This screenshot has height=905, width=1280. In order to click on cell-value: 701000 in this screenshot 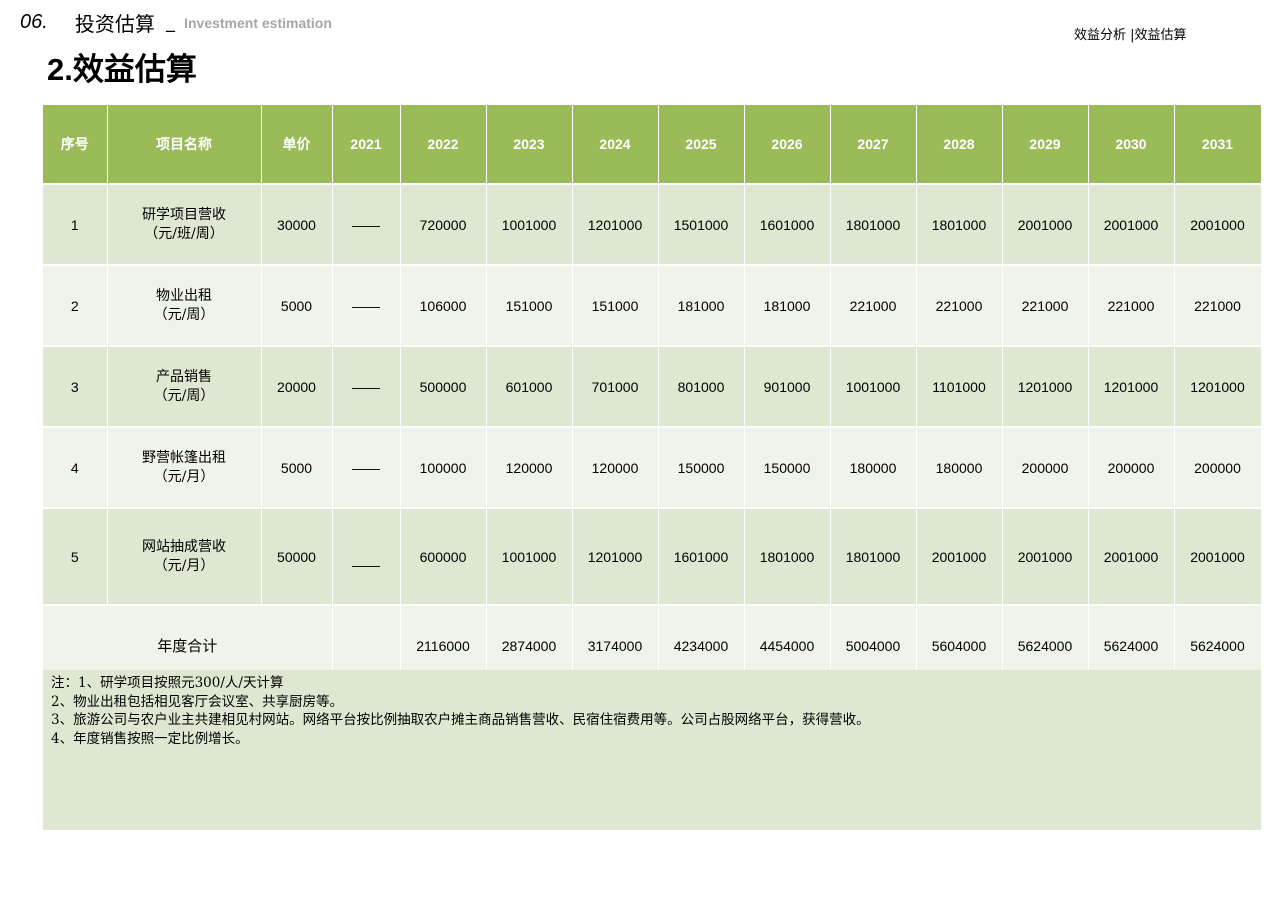, I will do `click(615, 387)`.